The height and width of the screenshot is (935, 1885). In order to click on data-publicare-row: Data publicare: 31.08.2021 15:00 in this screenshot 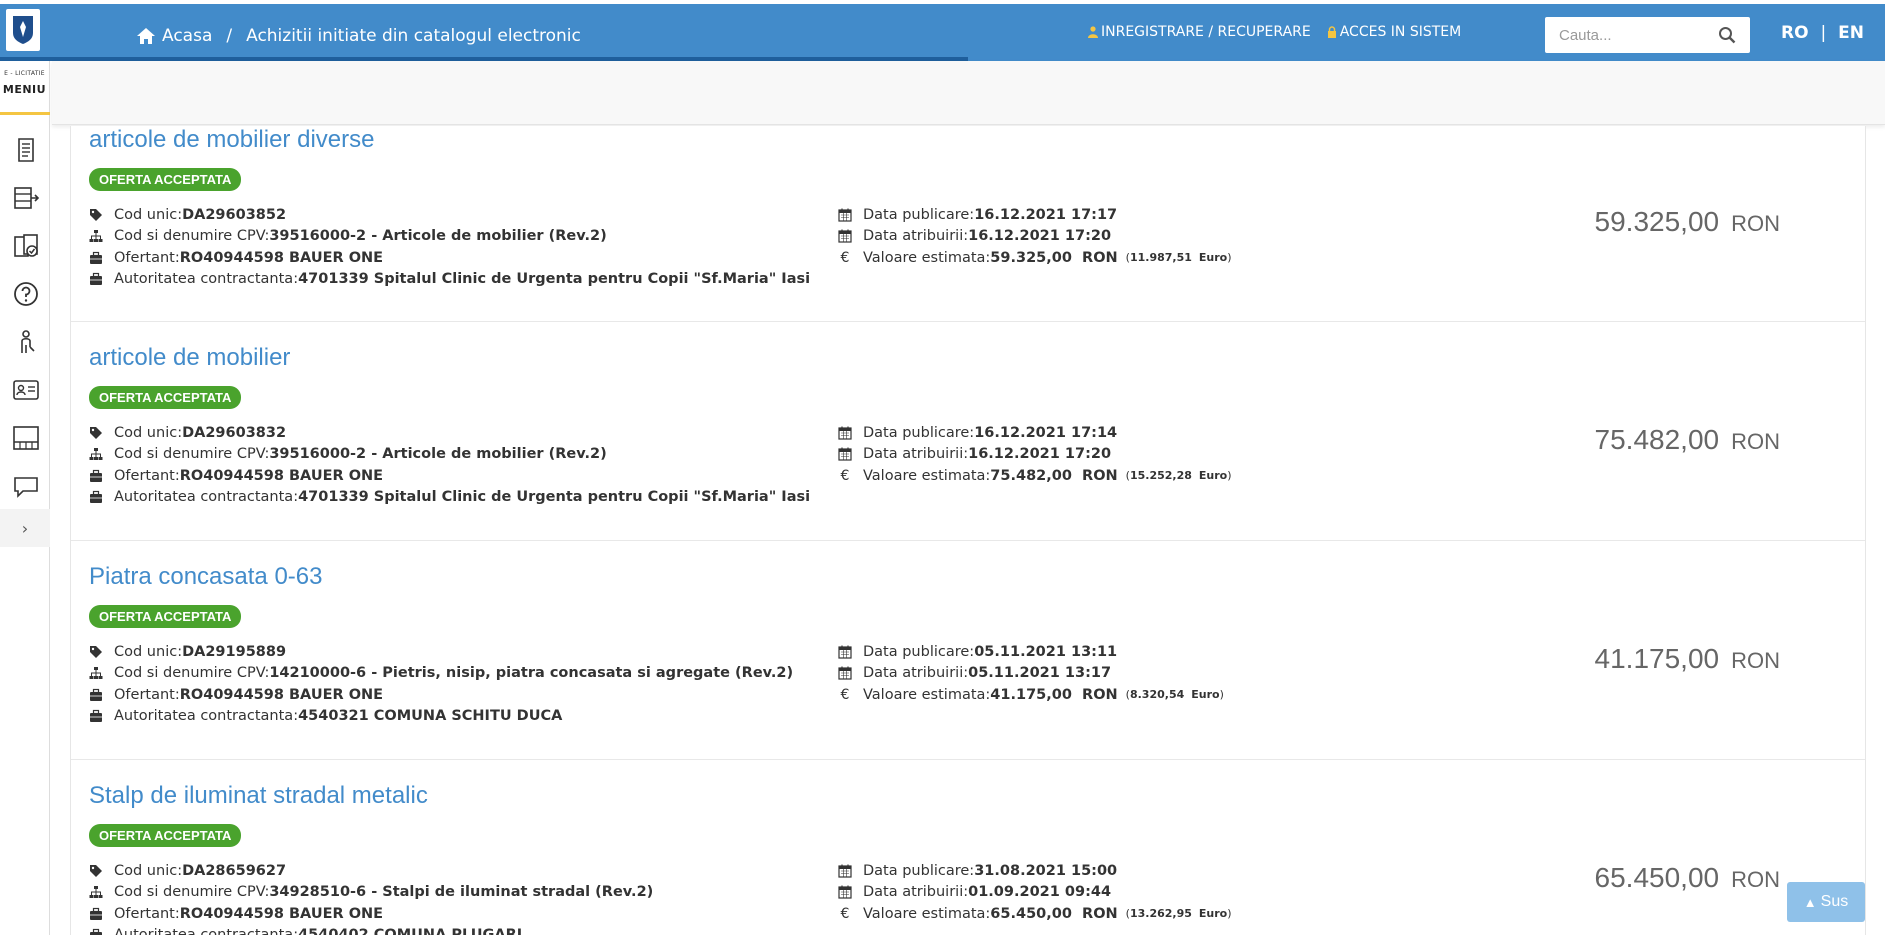, I will do `click(1035, 871)`.